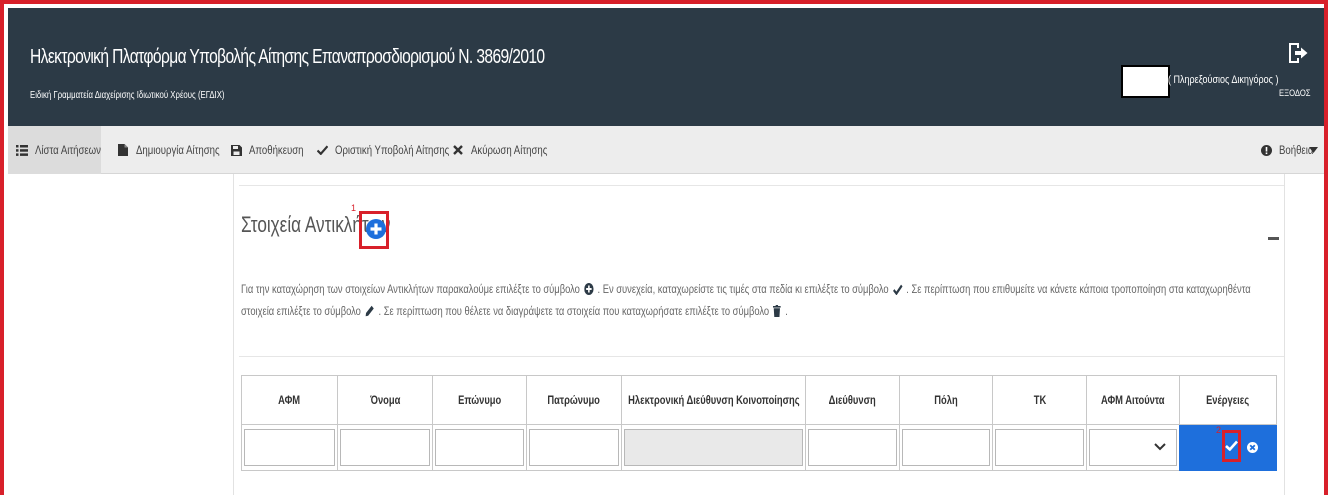 The height and width of the screenshot is (495, 1328). Describe the element at coordinates (392, 150) in the screenshot. I see `toolbar-item-label: Οριστική Υποβολή Αίτησης` at that location.